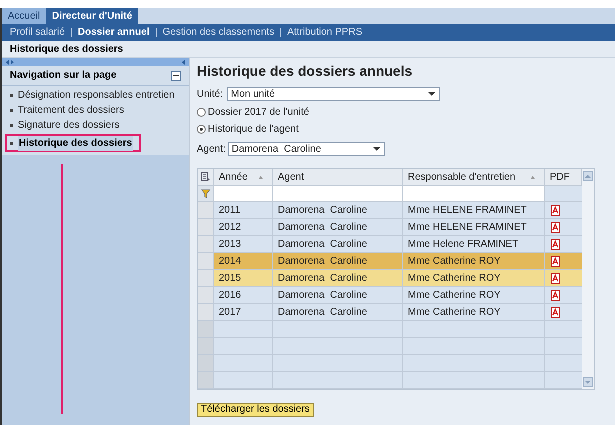 Image resolution: width=615 pixels, height=425 pixels. What do you see at coordinates (76, 143) in the screenshot?
I see `sidebar-item: Historique des dossiers` at bounding box center [76, 143].